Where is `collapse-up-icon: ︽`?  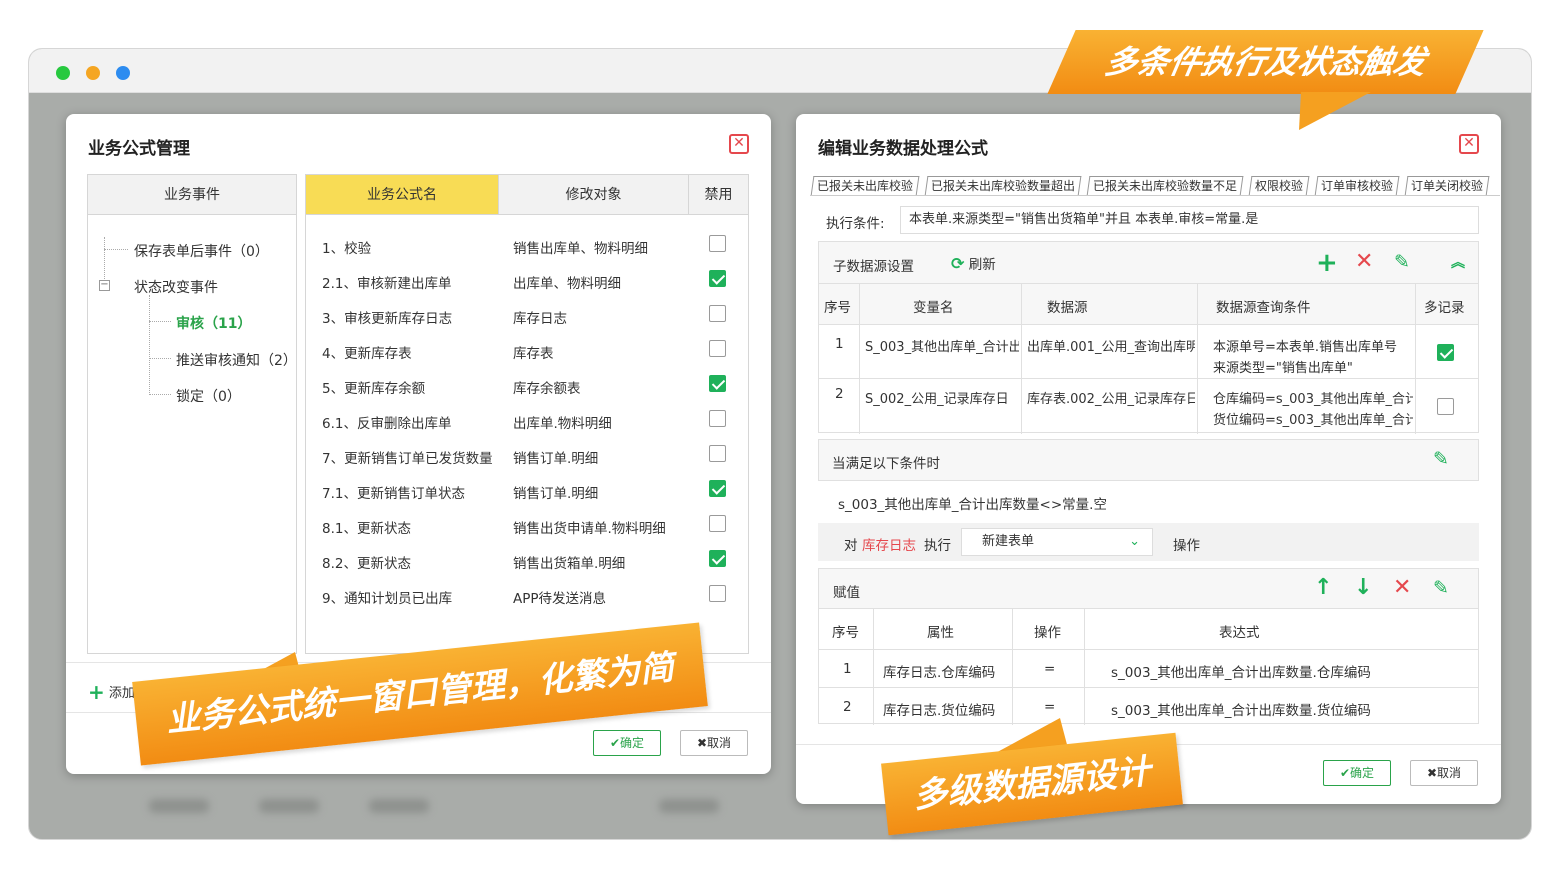 collapse-up-icon: ︽ is located at coordinates (1458, 263).